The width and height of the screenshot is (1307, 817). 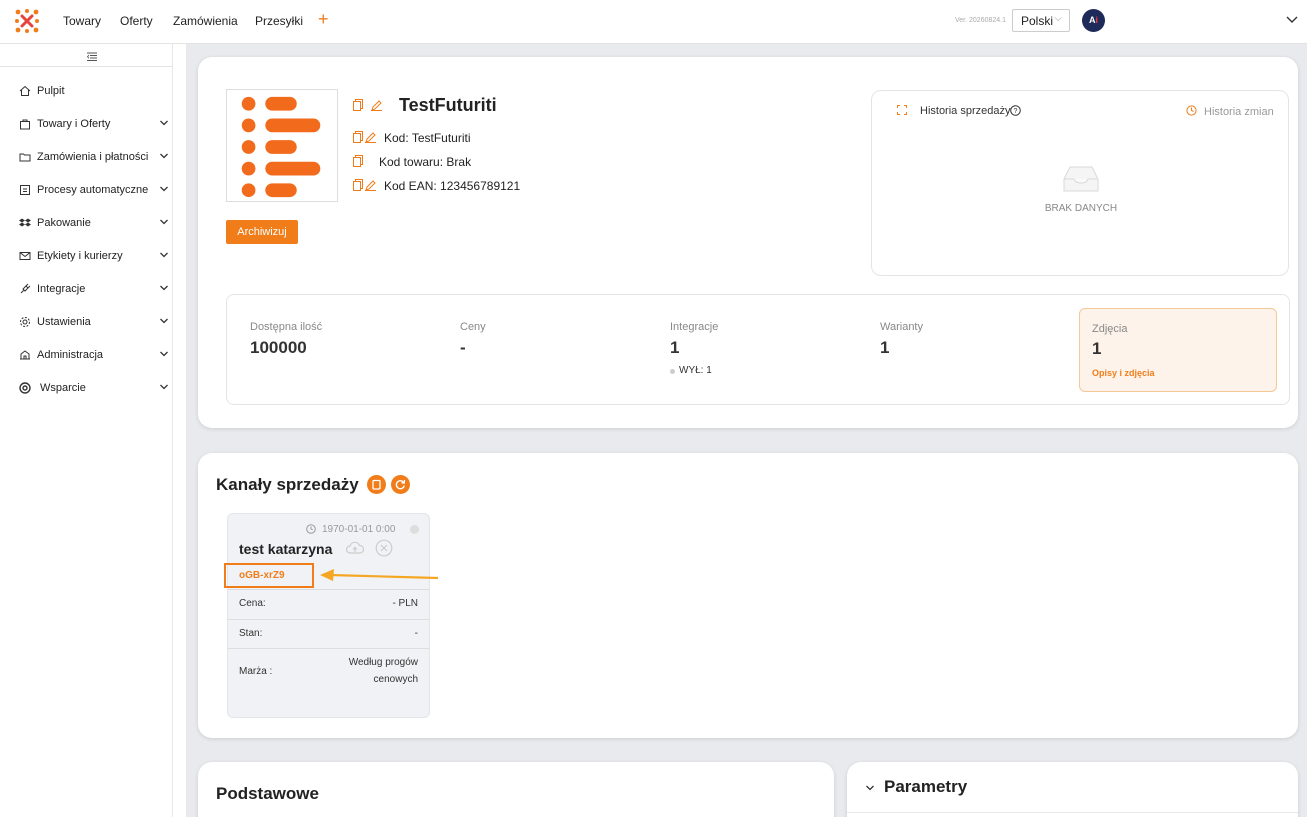 I want to click on stock-value: -, so click(x=416, y=633).